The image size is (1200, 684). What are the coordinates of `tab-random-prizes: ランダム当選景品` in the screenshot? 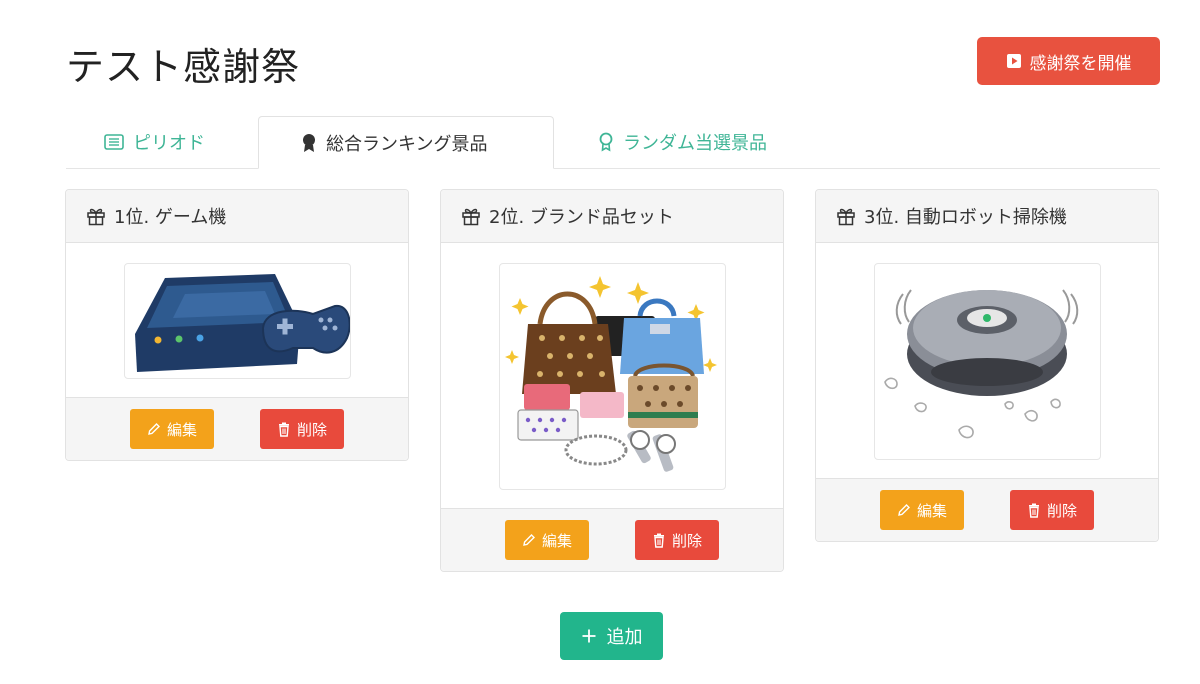 It's located at (682, 142).